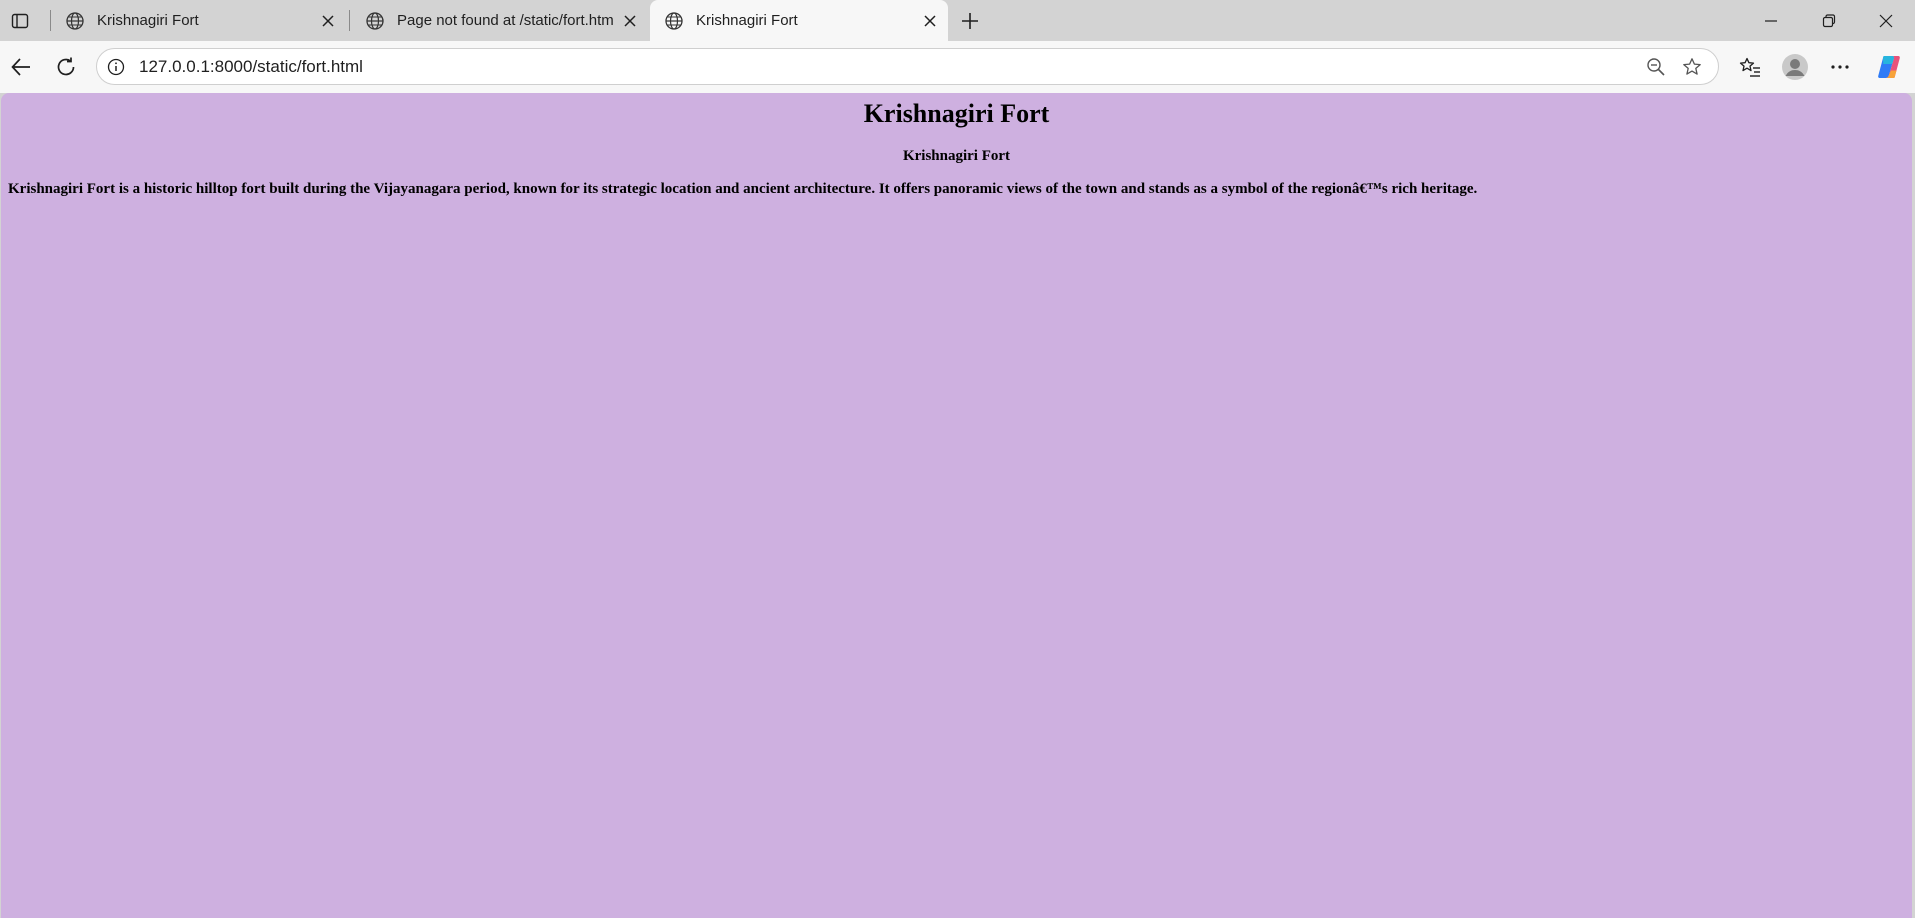  I want to click on avatar-icon, so click(1795, 67).